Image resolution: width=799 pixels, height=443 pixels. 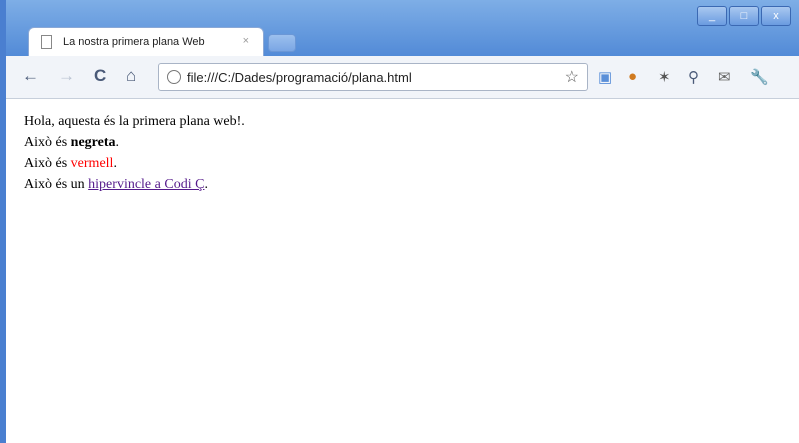 I want to click on address-text: file:///C:/Dades/programació/plana.html, so click(x=299, y=77).